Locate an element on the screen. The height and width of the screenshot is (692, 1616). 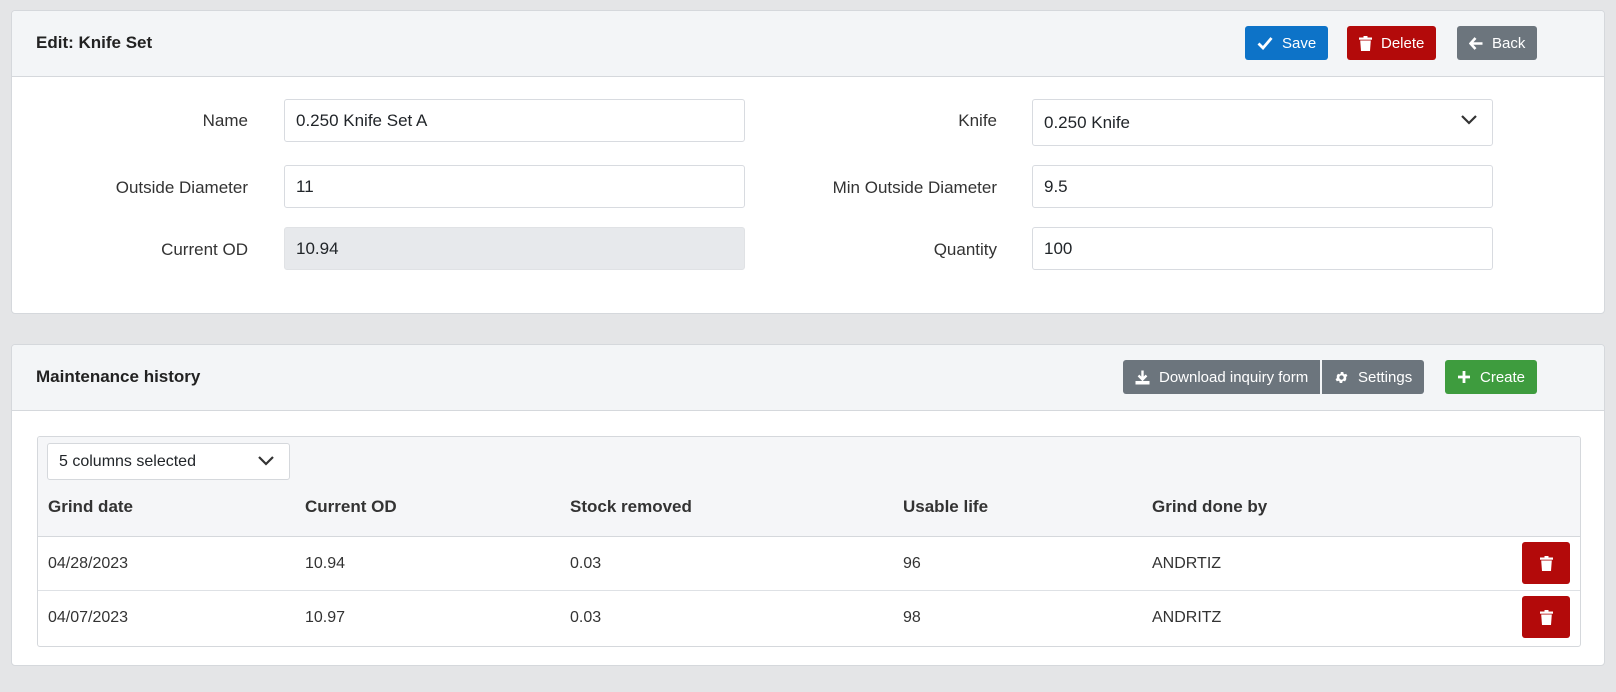
arrow-left-icon is located at coordinates (1476, 43).